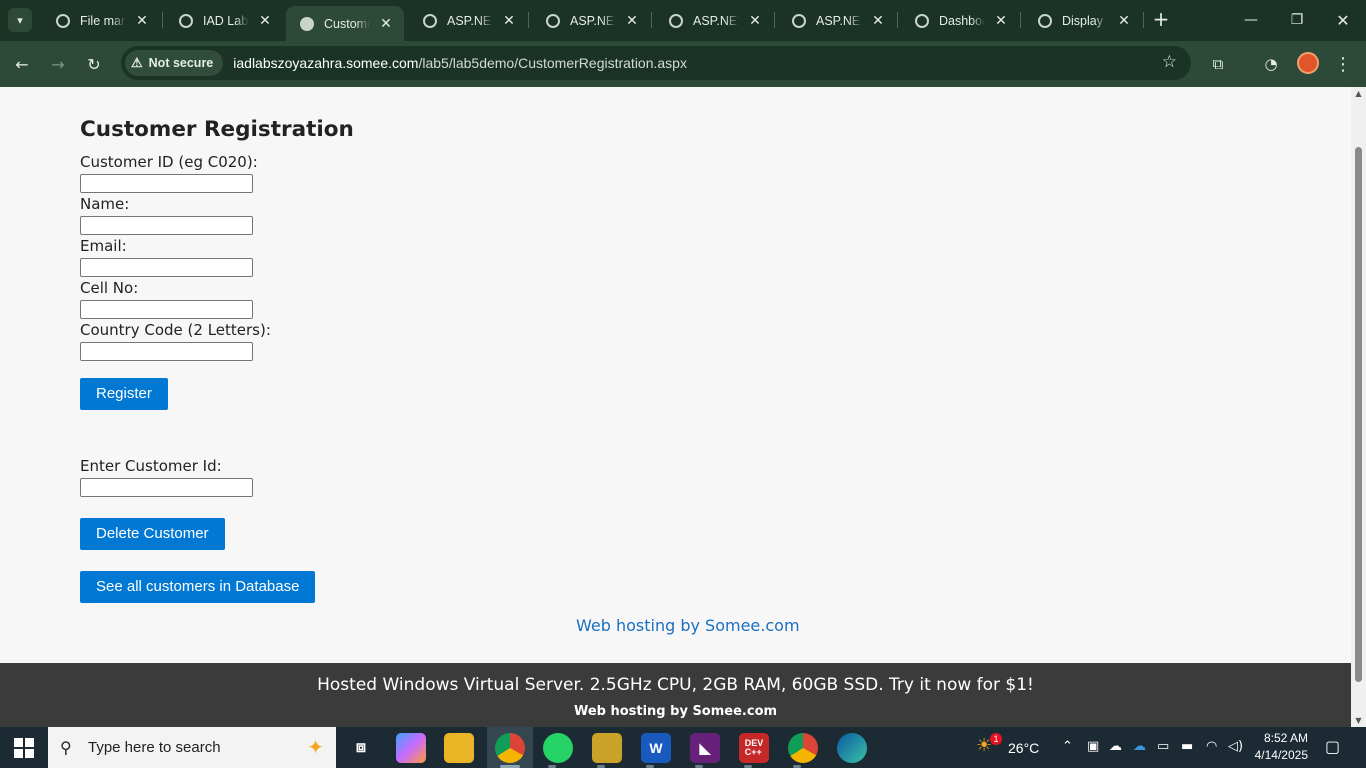 The image size is (1366, 768). What do you see at coordinates (1163, 746) in the screenshot?
I see `display-icon: ▭` at bounding box center [1163, 746].